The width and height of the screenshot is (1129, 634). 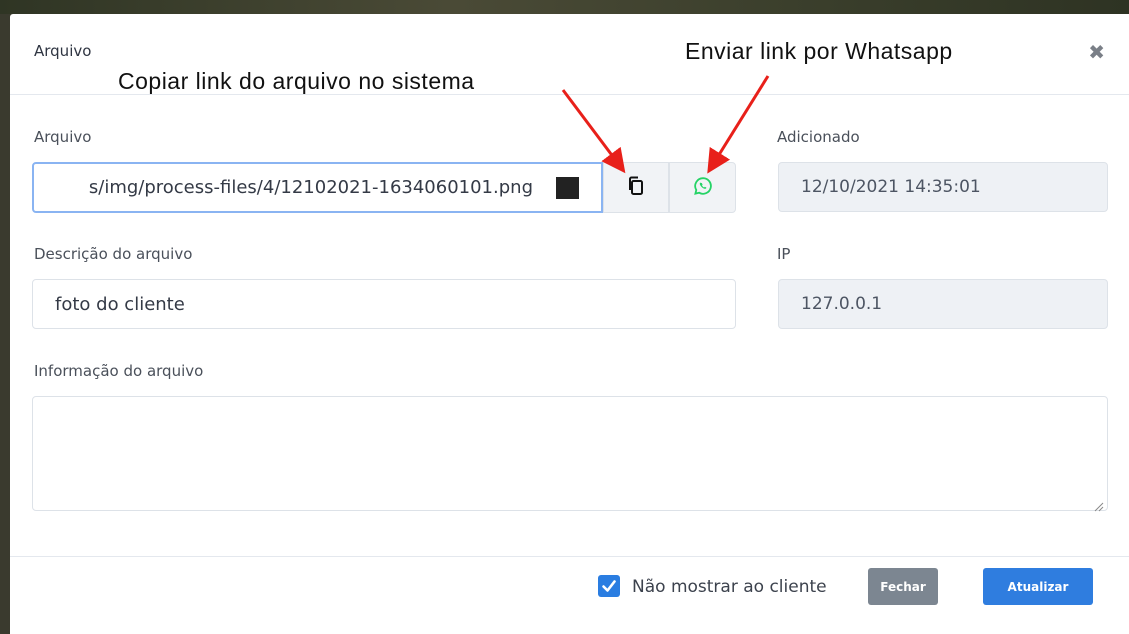 I want to click on annotation-copy-link: Copiar link do arquivo no sistema, so click(x=296, y=81).